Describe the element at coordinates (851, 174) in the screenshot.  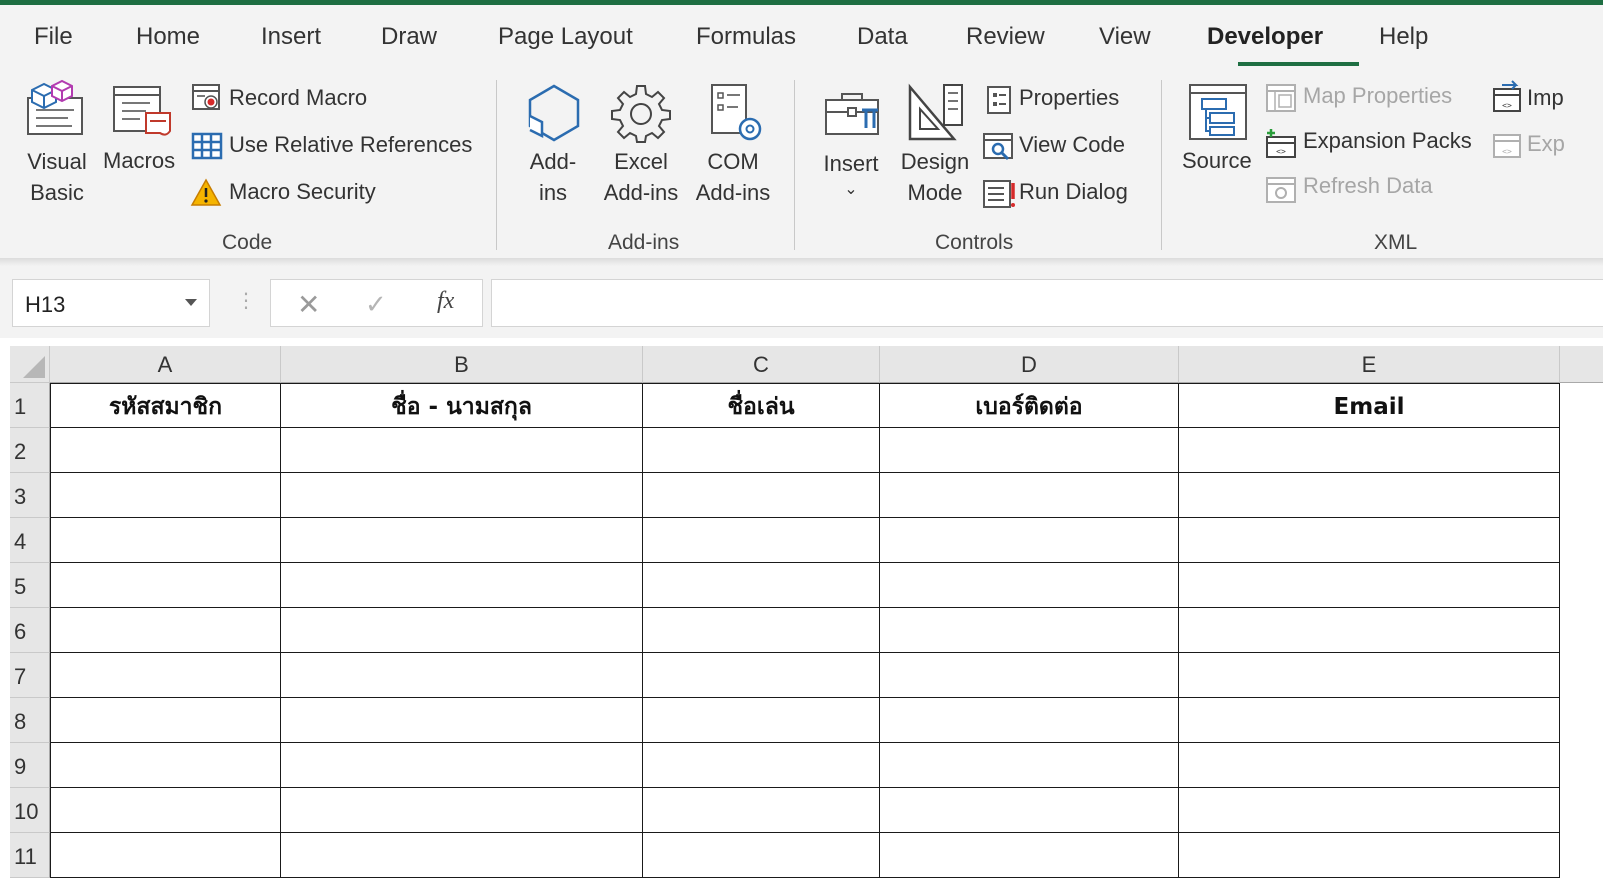
I see `insert-control-button: Insert ⌄` at that location.